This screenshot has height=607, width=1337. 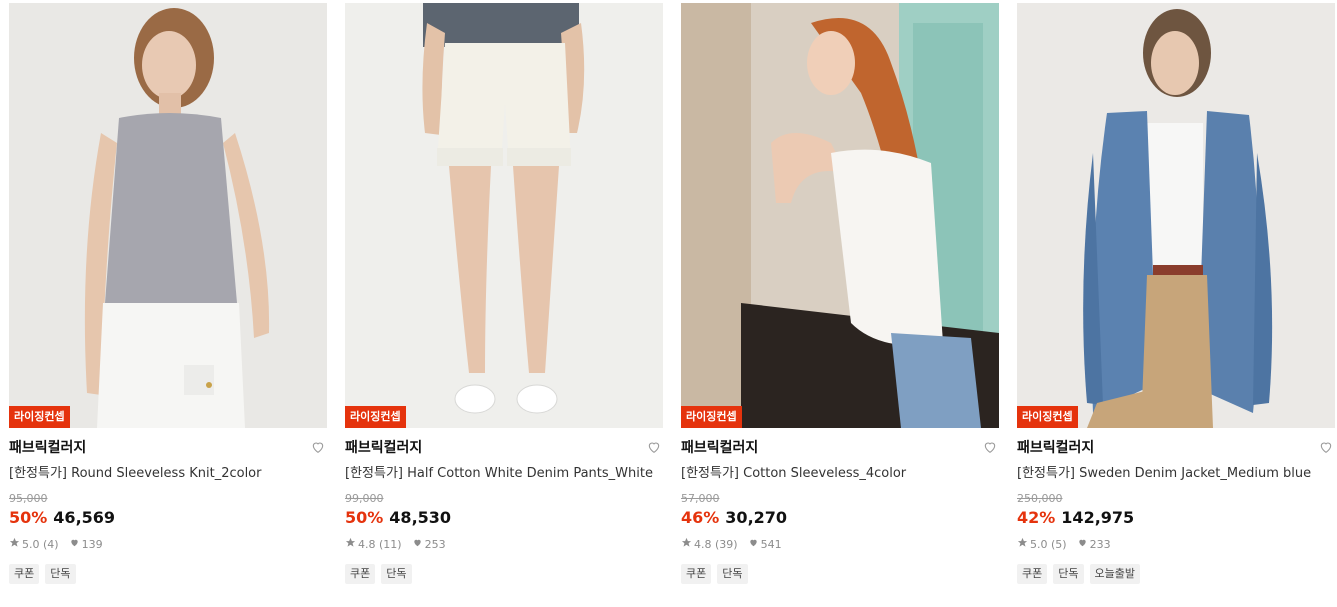 What do you see at coordinates (756, 517) in the screenshot?
I see `sale-price: 30,270` at bounding box center [756, 517].